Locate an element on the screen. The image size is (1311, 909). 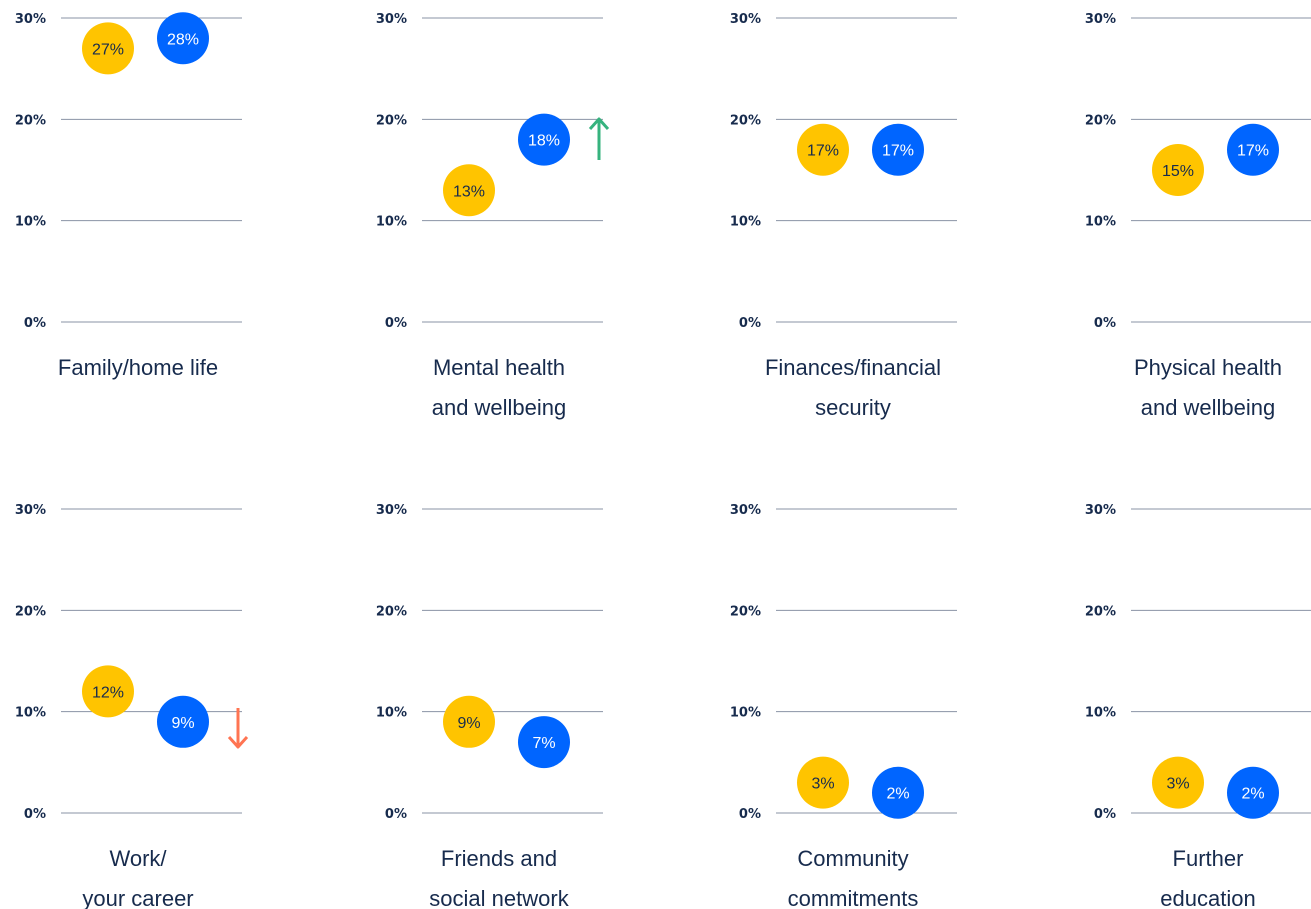
category-label: commitments is located at coordinates (853, 897).